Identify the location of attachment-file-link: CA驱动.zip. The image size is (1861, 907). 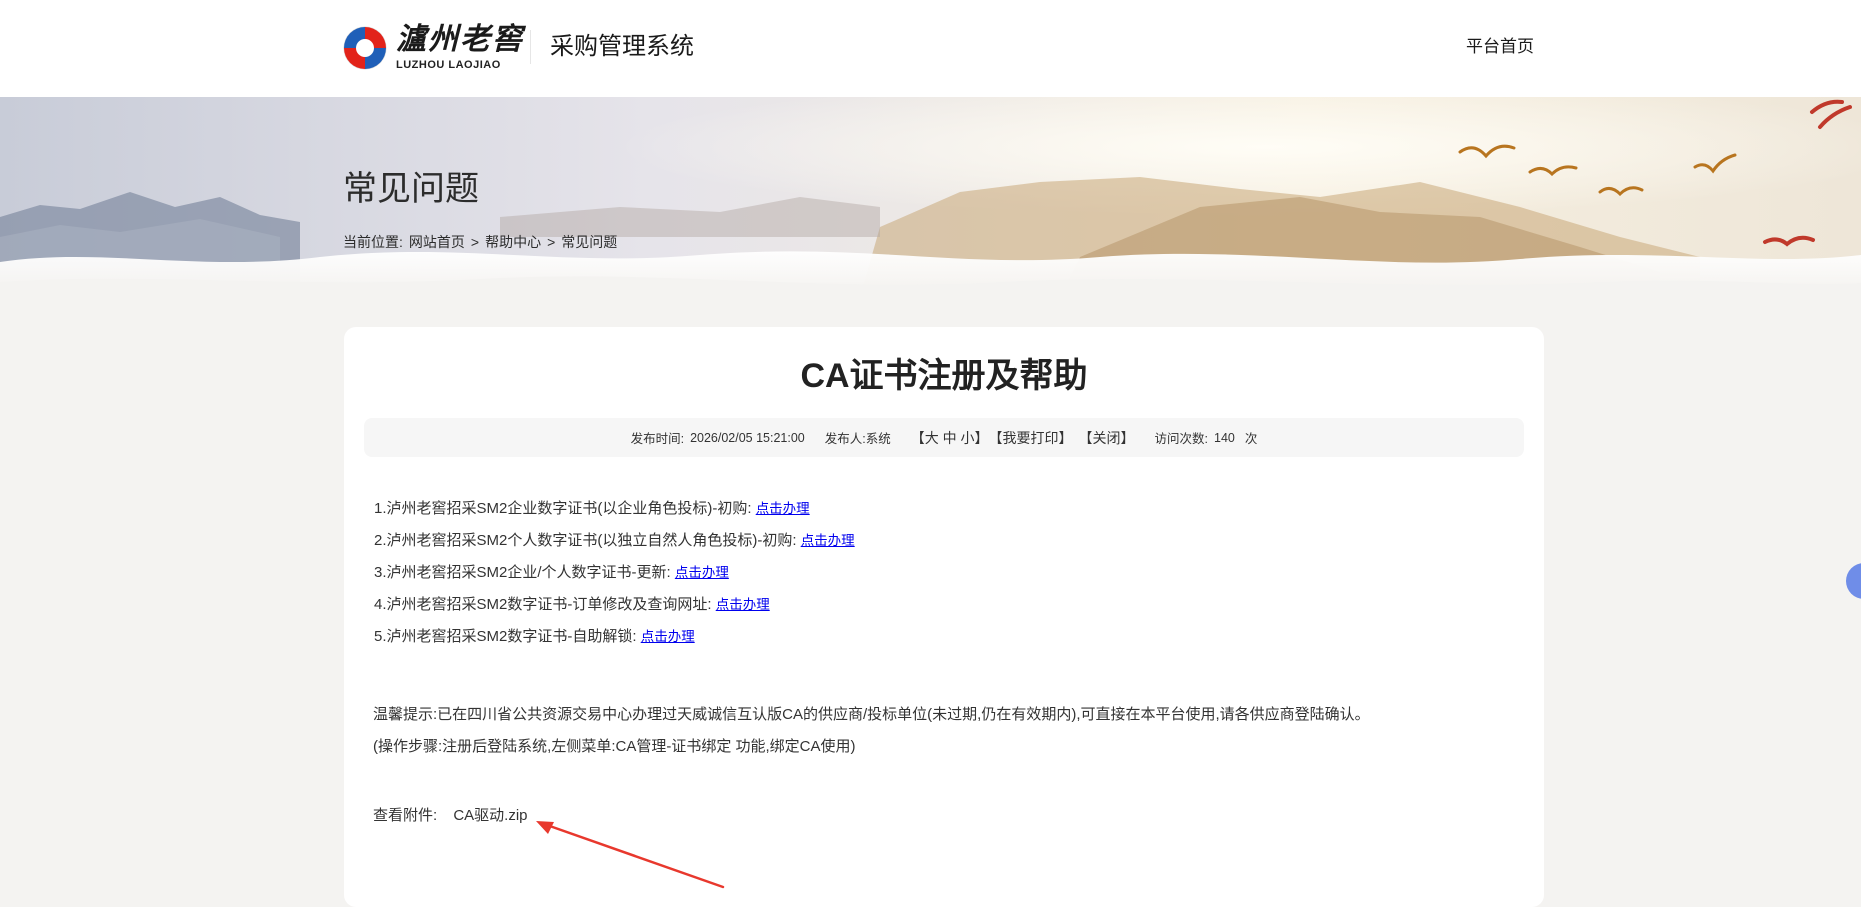
(490, 815).